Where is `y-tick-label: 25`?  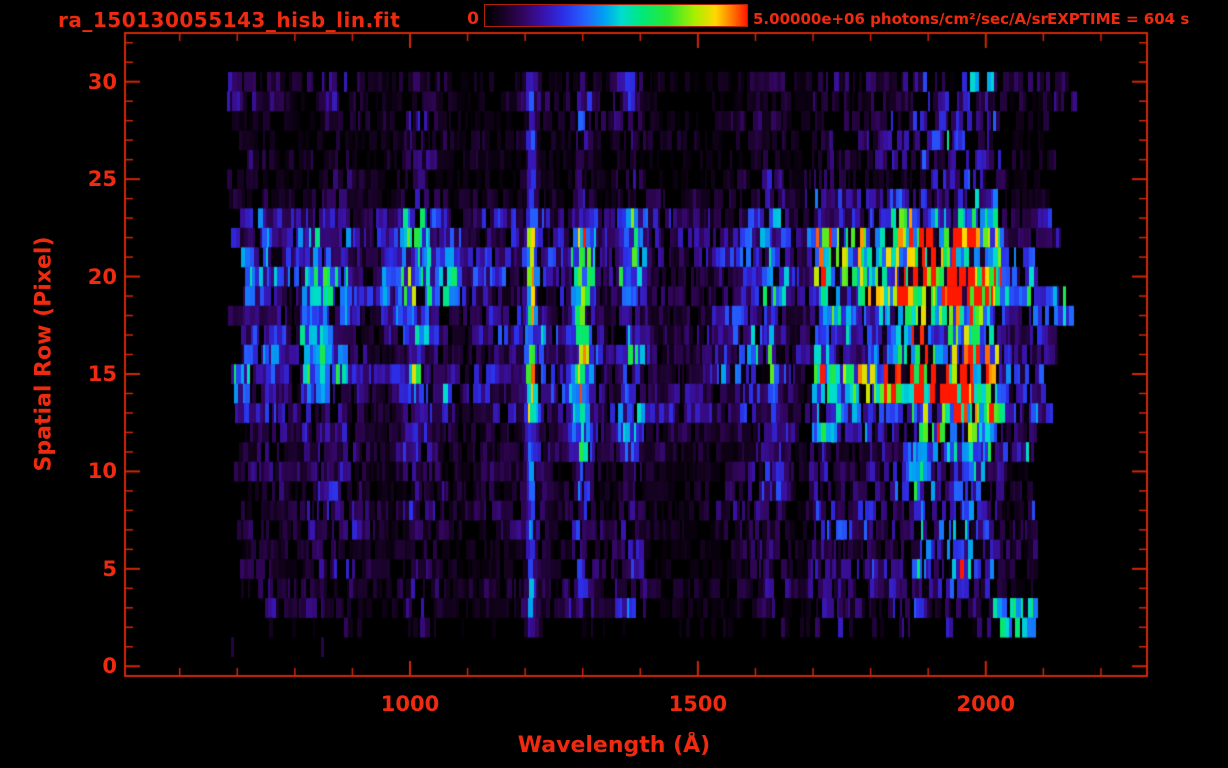 y-tick-label: 25 is located at coordinates (102, 179).